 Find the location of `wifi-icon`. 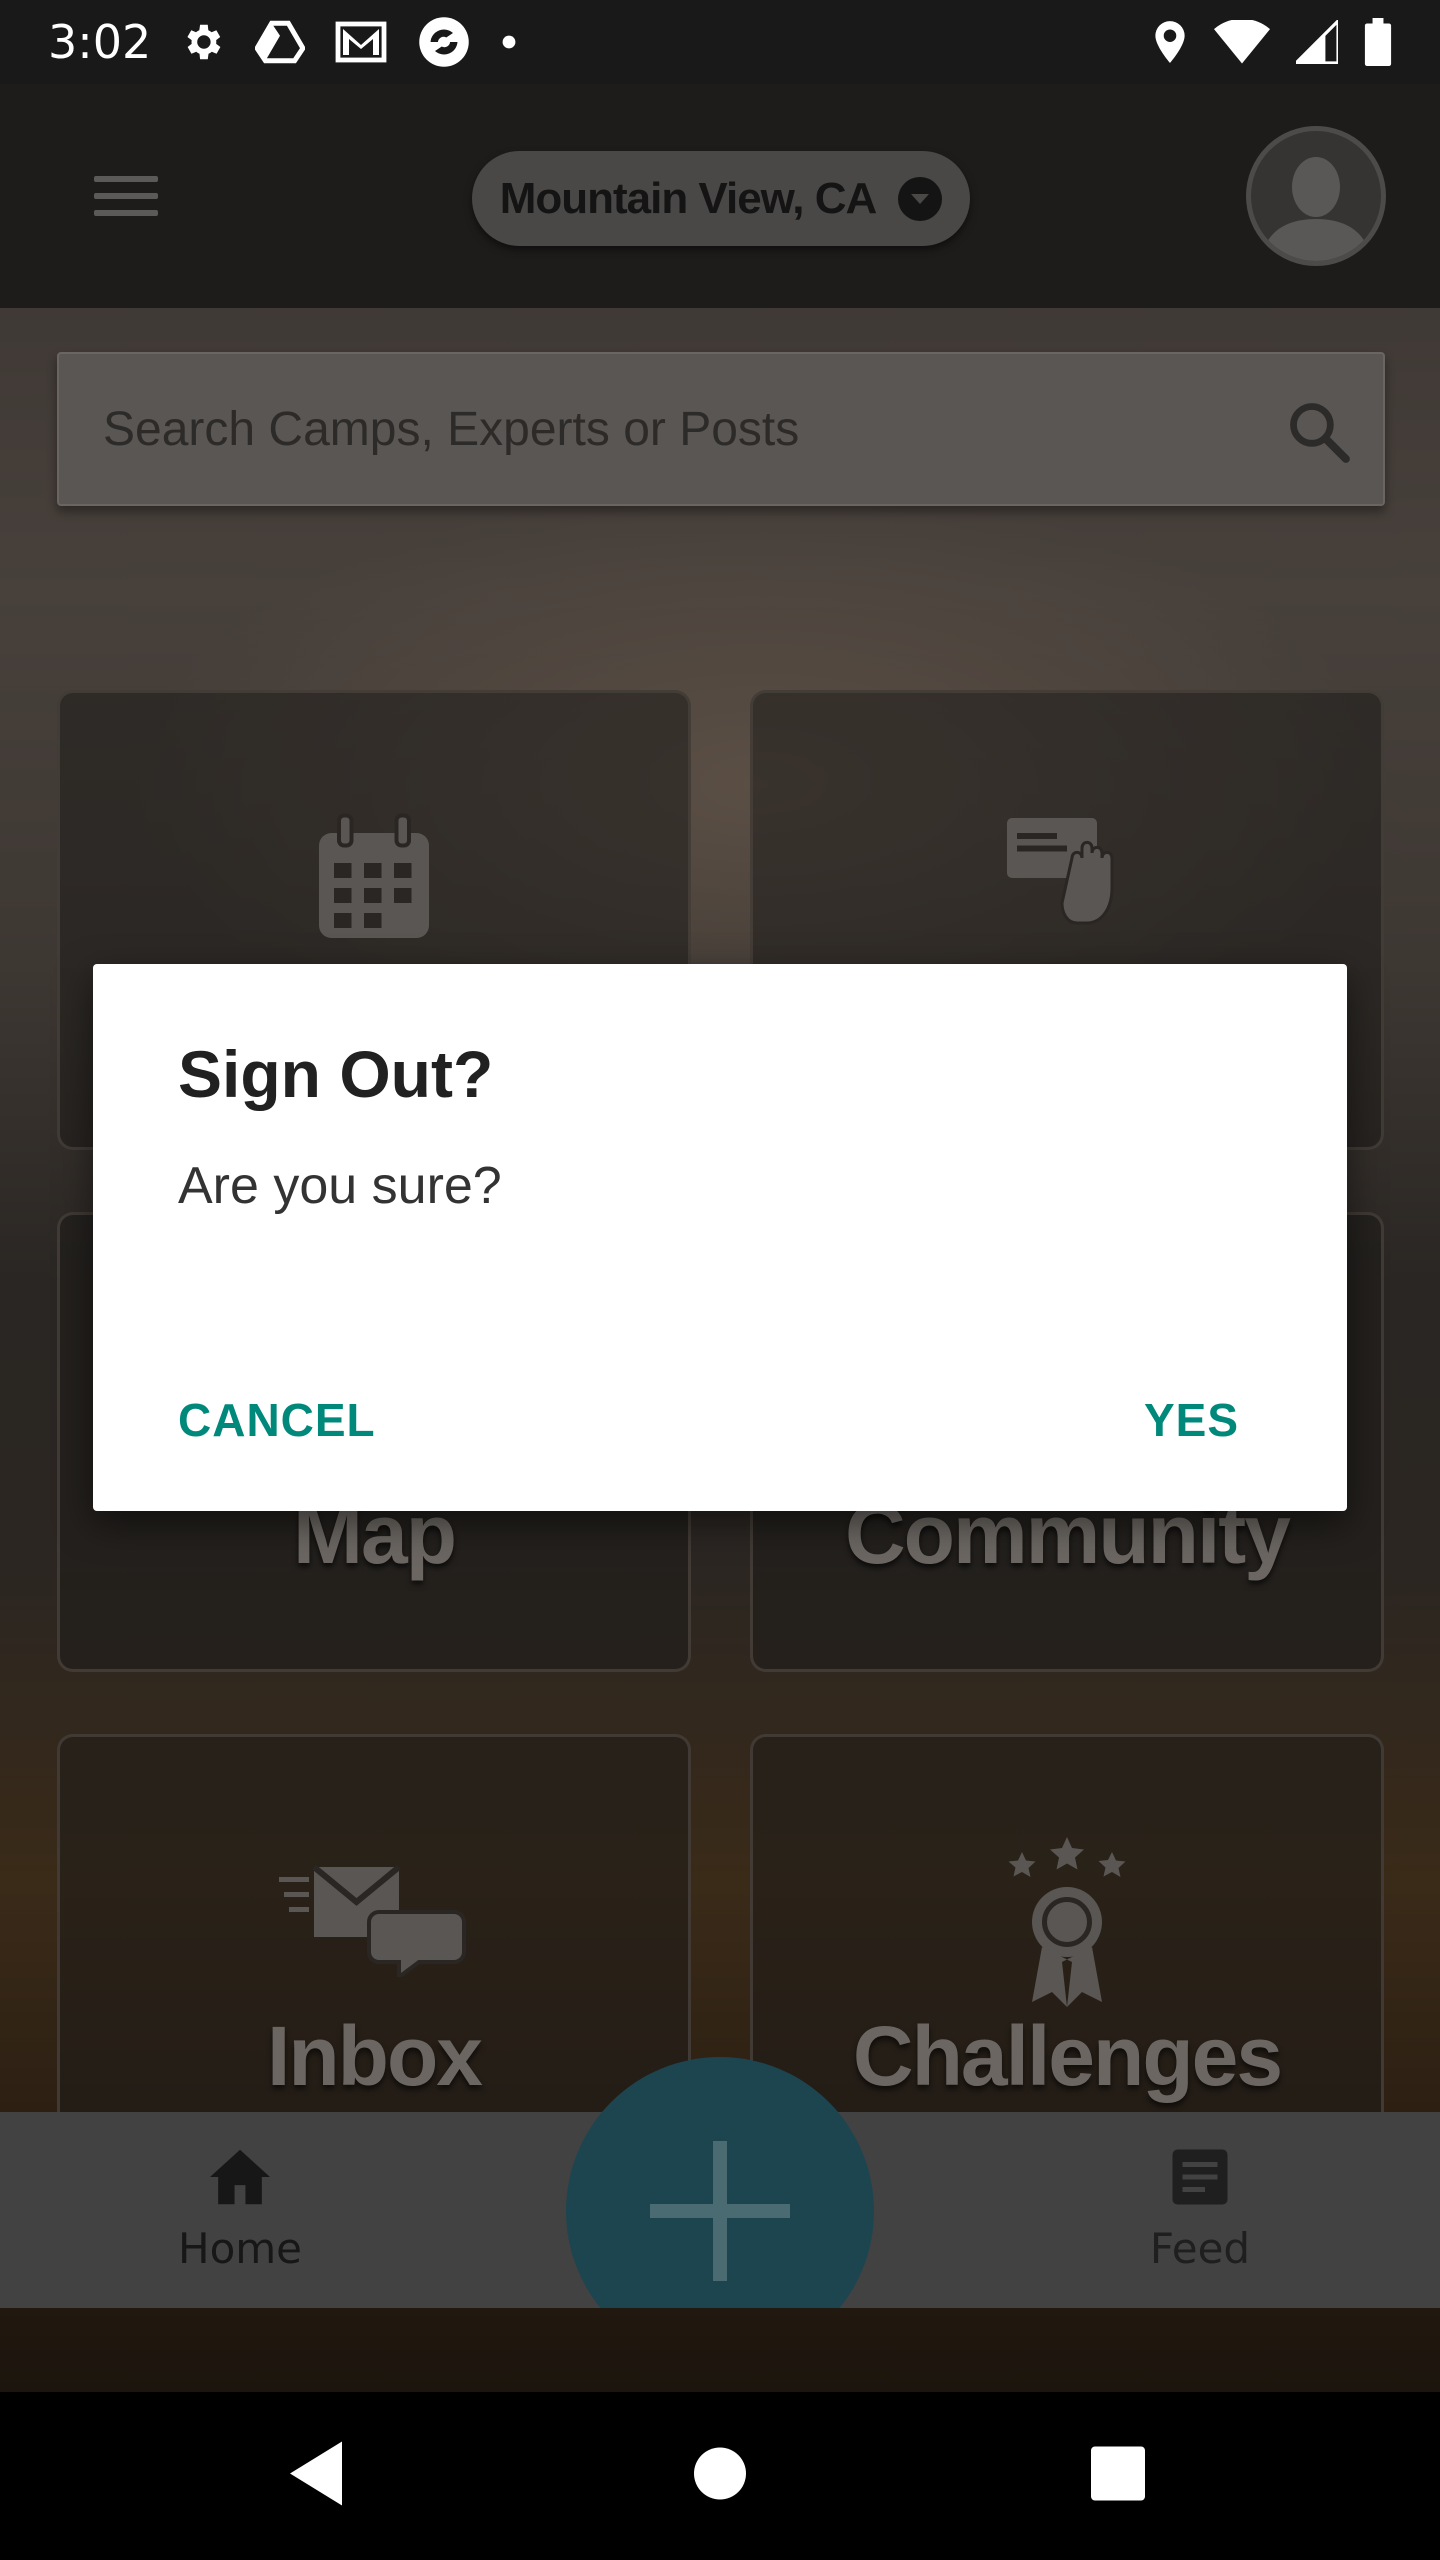

wifi-icon is located at coordinates (1242, 42).